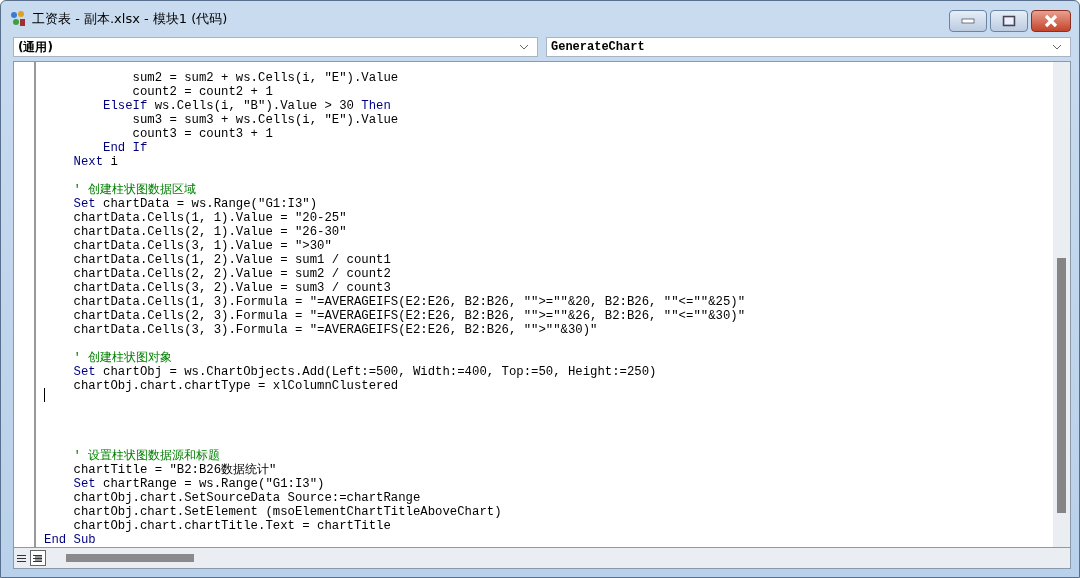 The image size is (1080, 578). Describe the element at coordinates (95, 162) in the screenshot. I see `code-line: Next i` at that location.